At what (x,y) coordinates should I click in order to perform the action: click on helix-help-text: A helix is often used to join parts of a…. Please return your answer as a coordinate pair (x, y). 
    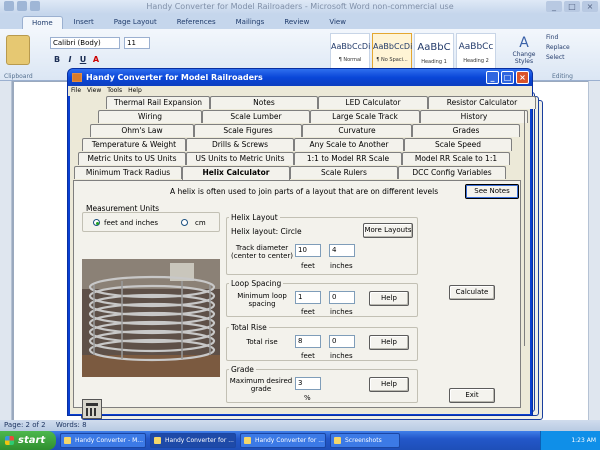
    Looking at the image, I should click on (304, 191).